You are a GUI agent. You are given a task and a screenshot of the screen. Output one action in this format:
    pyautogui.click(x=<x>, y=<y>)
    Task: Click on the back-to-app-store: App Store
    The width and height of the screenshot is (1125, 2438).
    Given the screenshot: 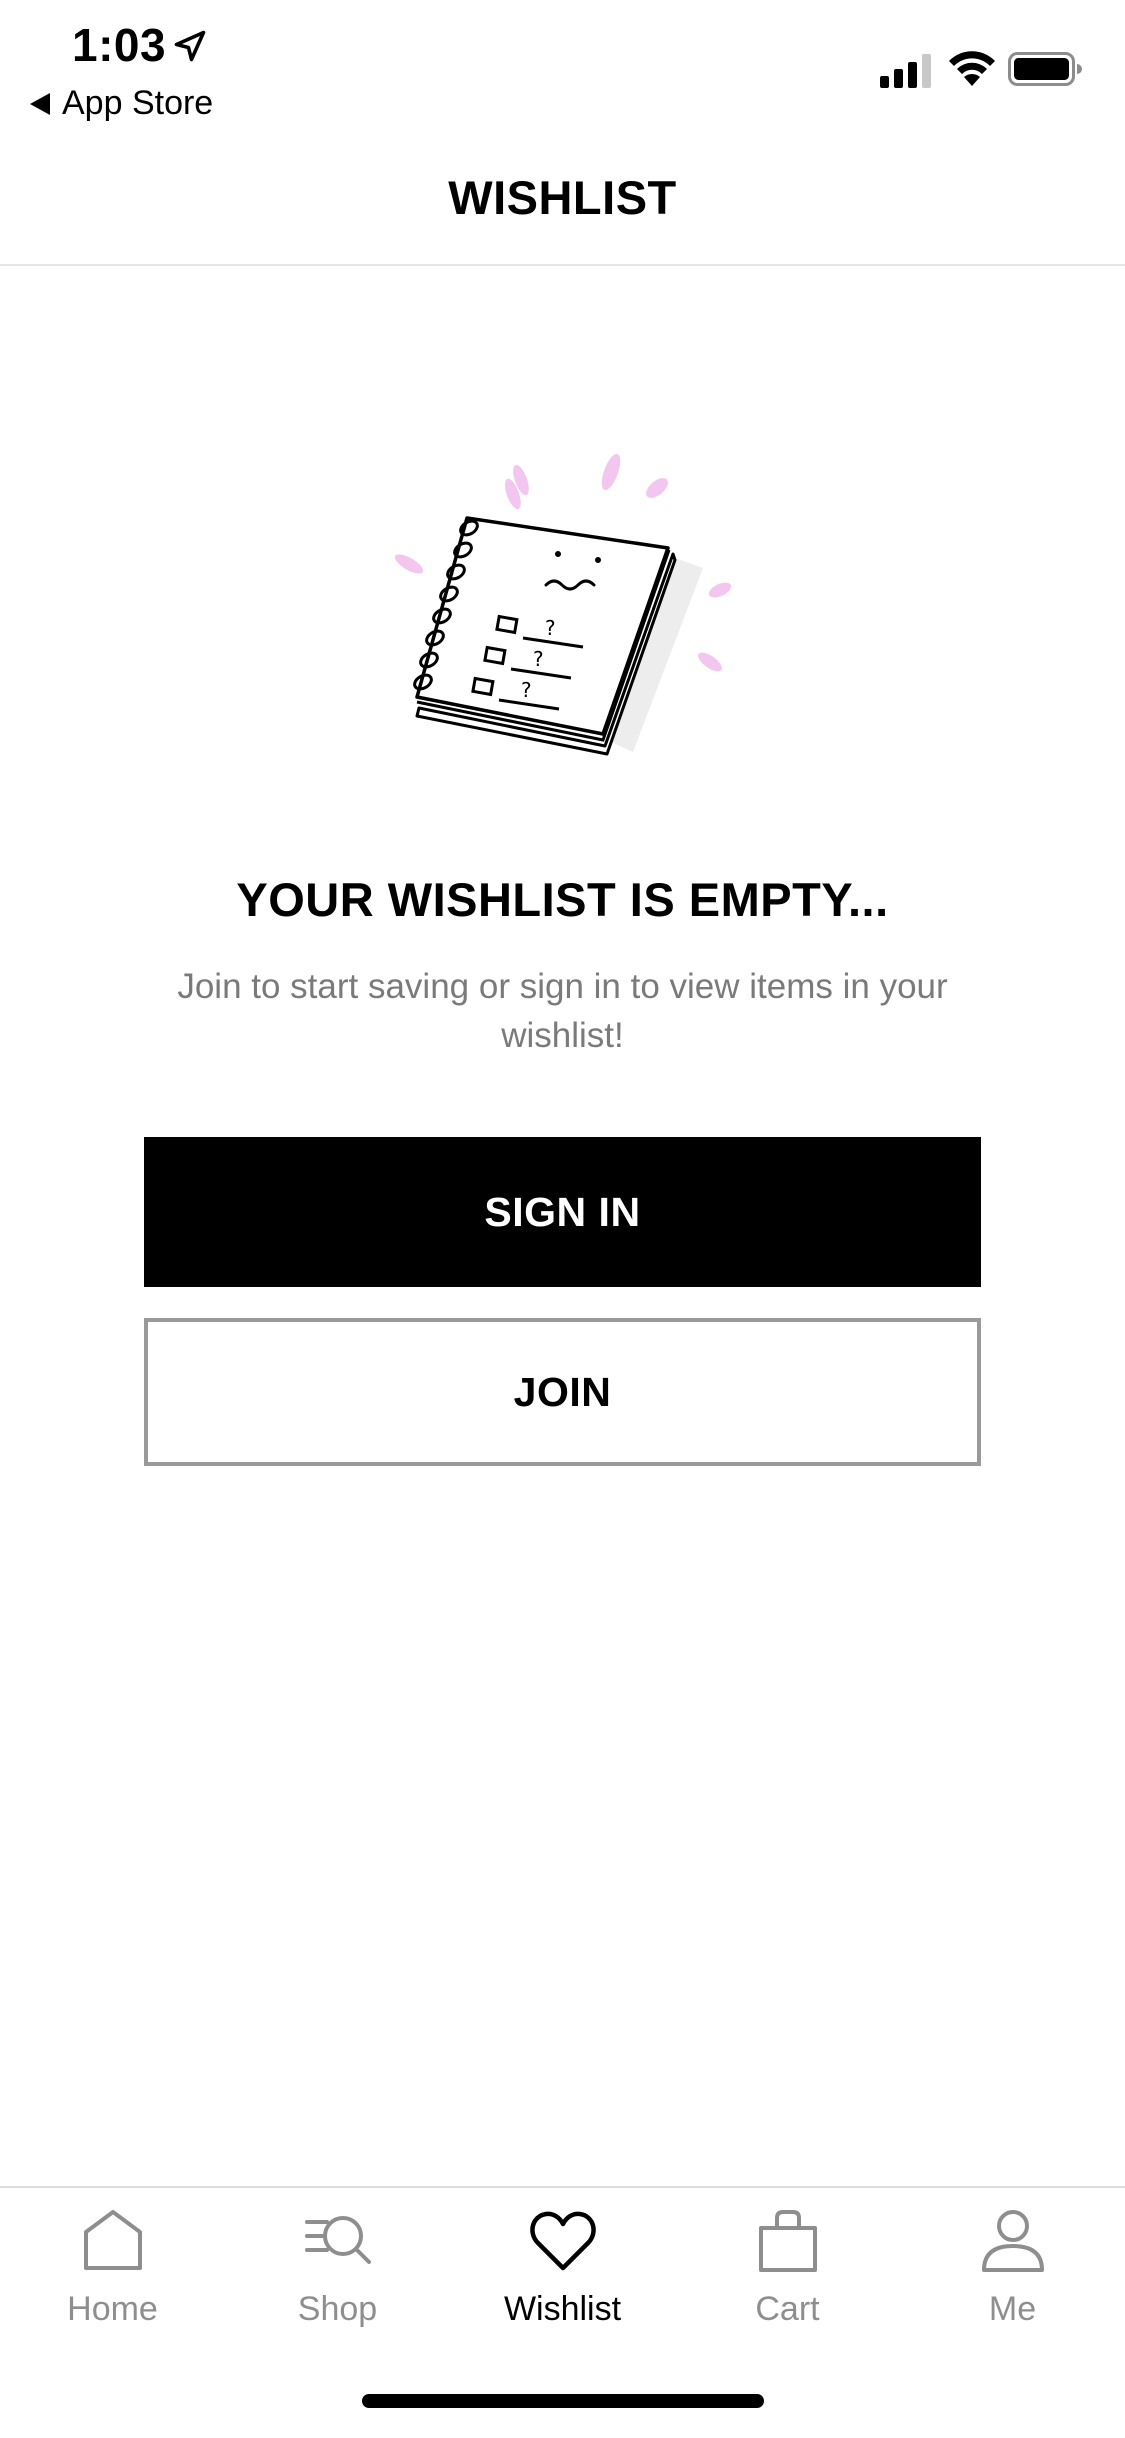 What is the action you would take?
    pyautogui.click(x=121, y=103)
    